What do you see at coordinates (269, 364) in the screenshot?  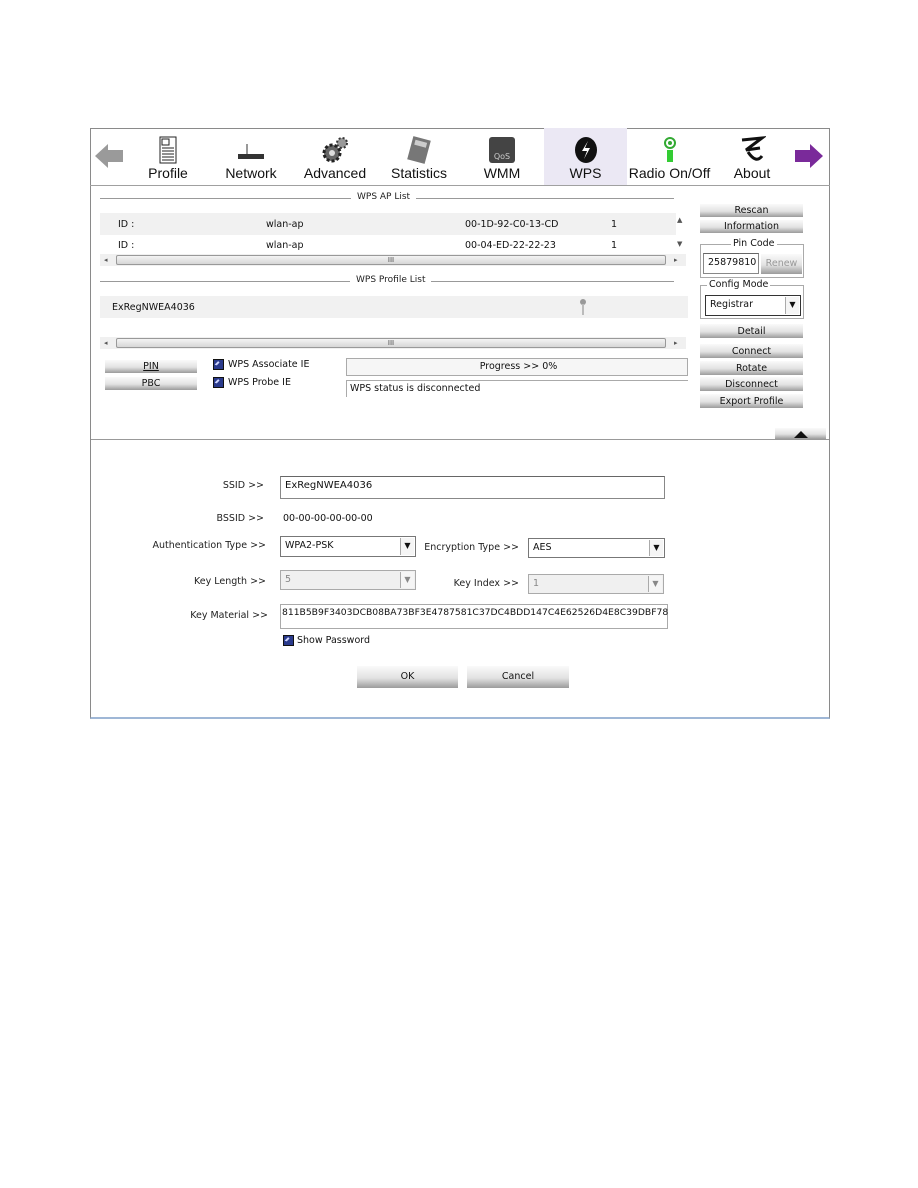 I see `wps-associate-ie-label: WPS Associate IE` at bounding box center [269, 364].